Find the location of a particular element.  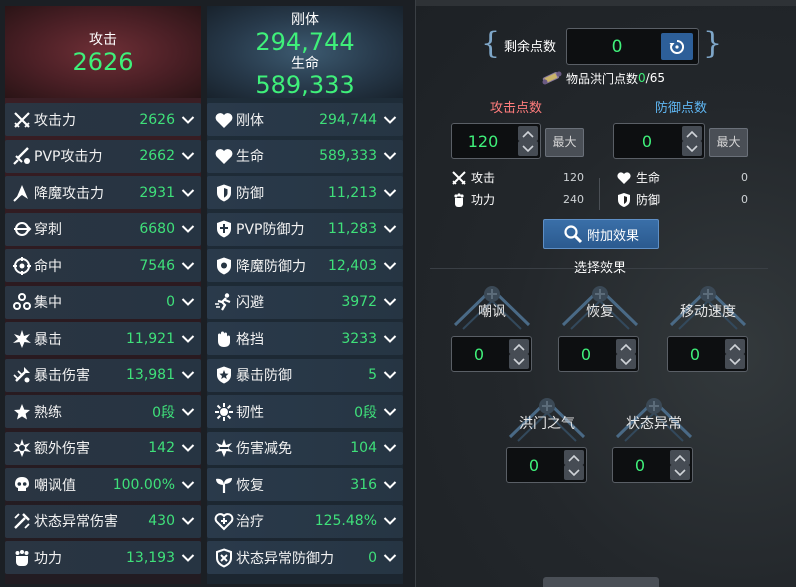

reset-points-button is located at coordinates (677, 46).